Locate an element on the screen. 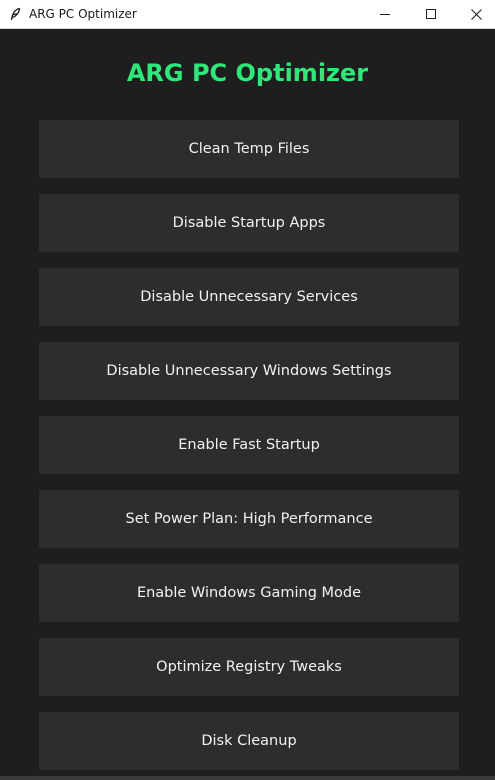 Image resolution: width=495 pixels, height=780 pixels. set-power-plan-button: Set Power Plan: High Performance is located at coordinates (249, 519).